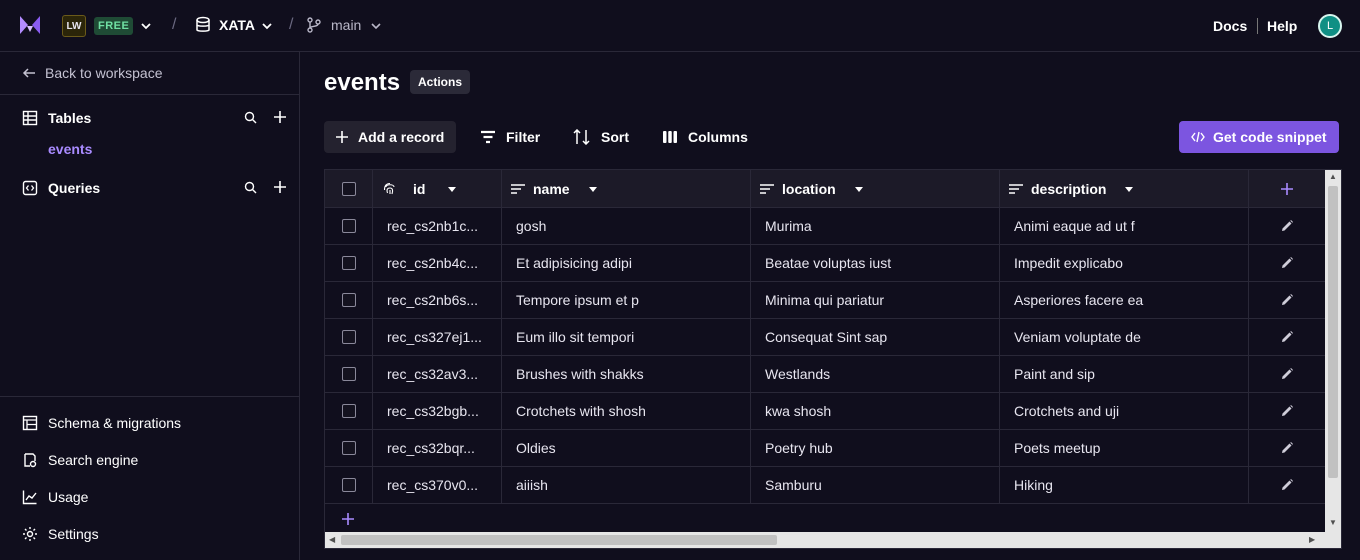 This screenshot has width=1360, height=560. What do you see at coordinates (626, 411) in the screenshot?
I see `cell-name: Crotchets with shosh` at bounding box center [626, 411].